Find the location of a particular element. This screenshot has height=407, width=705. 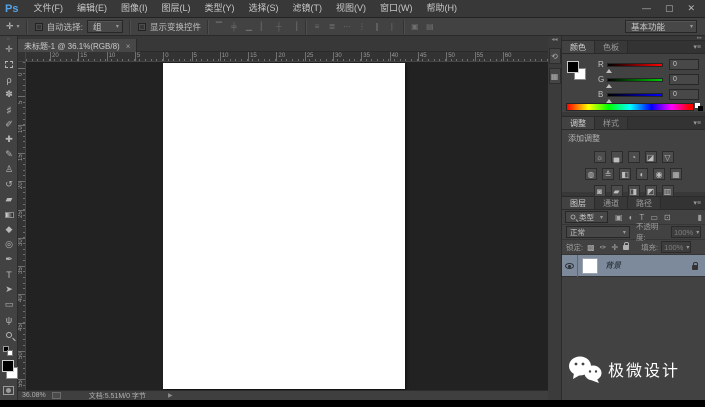

selective-color-adjustment-button: ◩ is located at coordinates (650, 191).